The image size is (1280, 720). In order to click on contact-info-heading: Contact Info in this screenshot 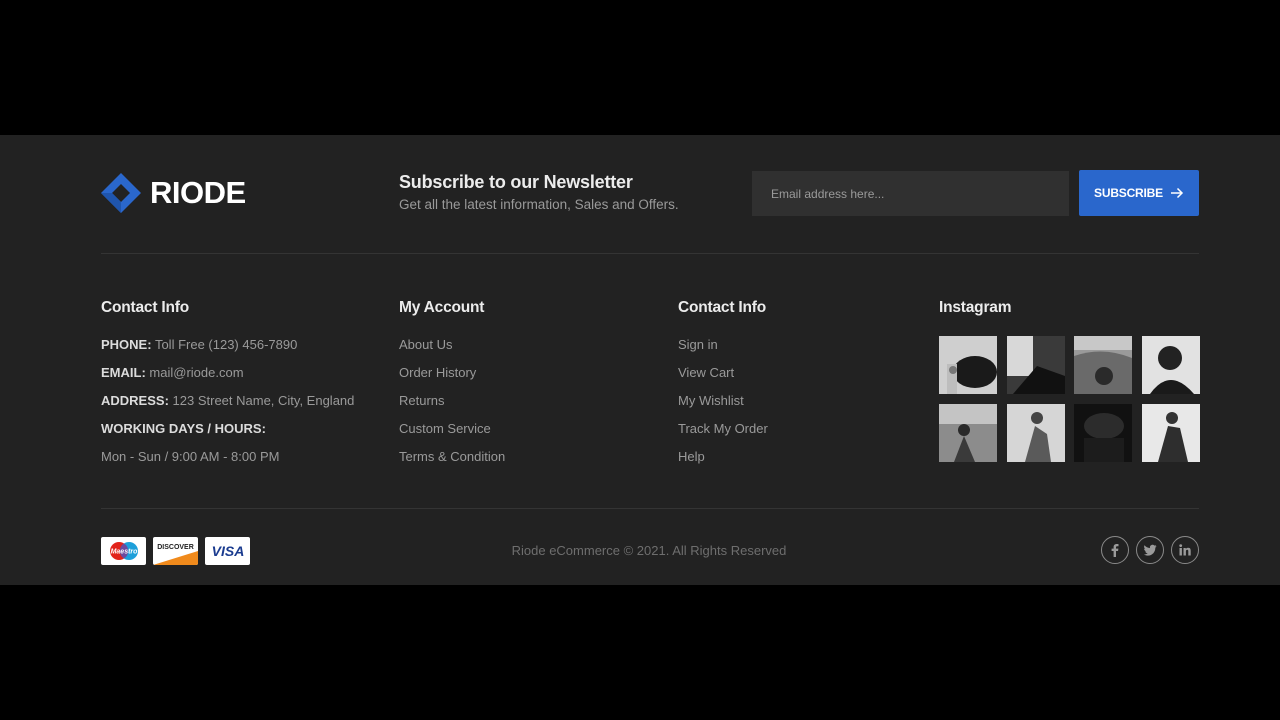, I will do `click(145, 307)`.